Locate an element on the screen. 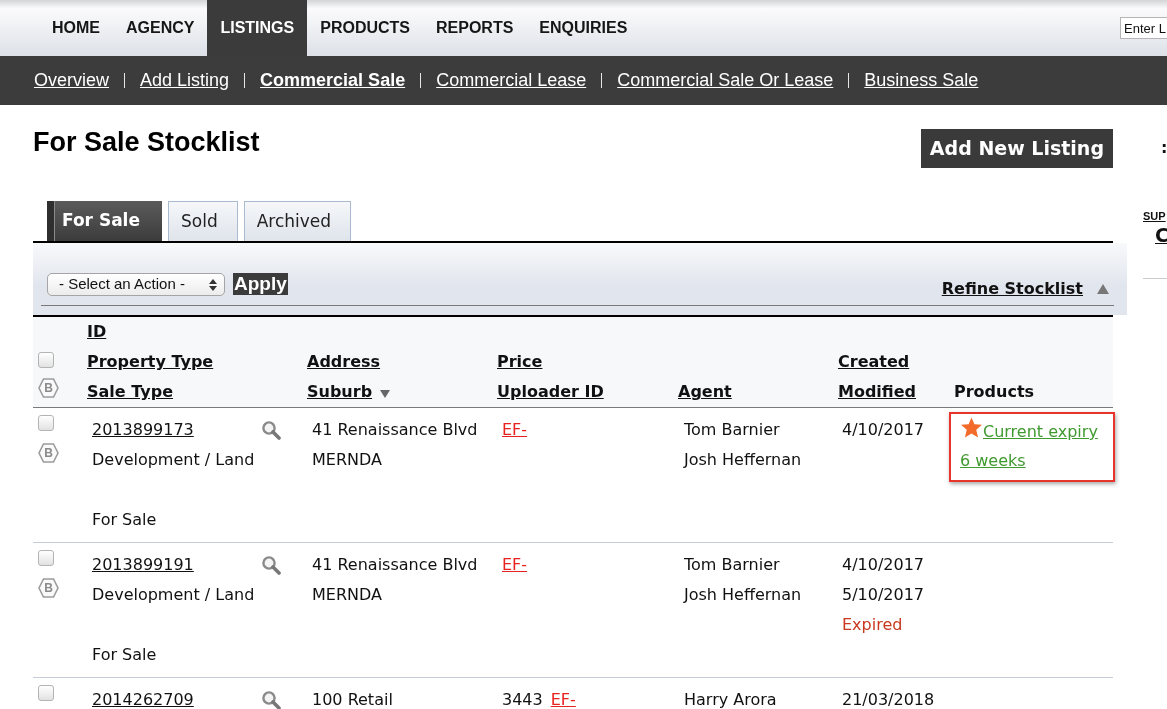 The width and height of the screenshot is (1167, 709). listing-id-link: 2014262709 is located at coordinates (143, 699).